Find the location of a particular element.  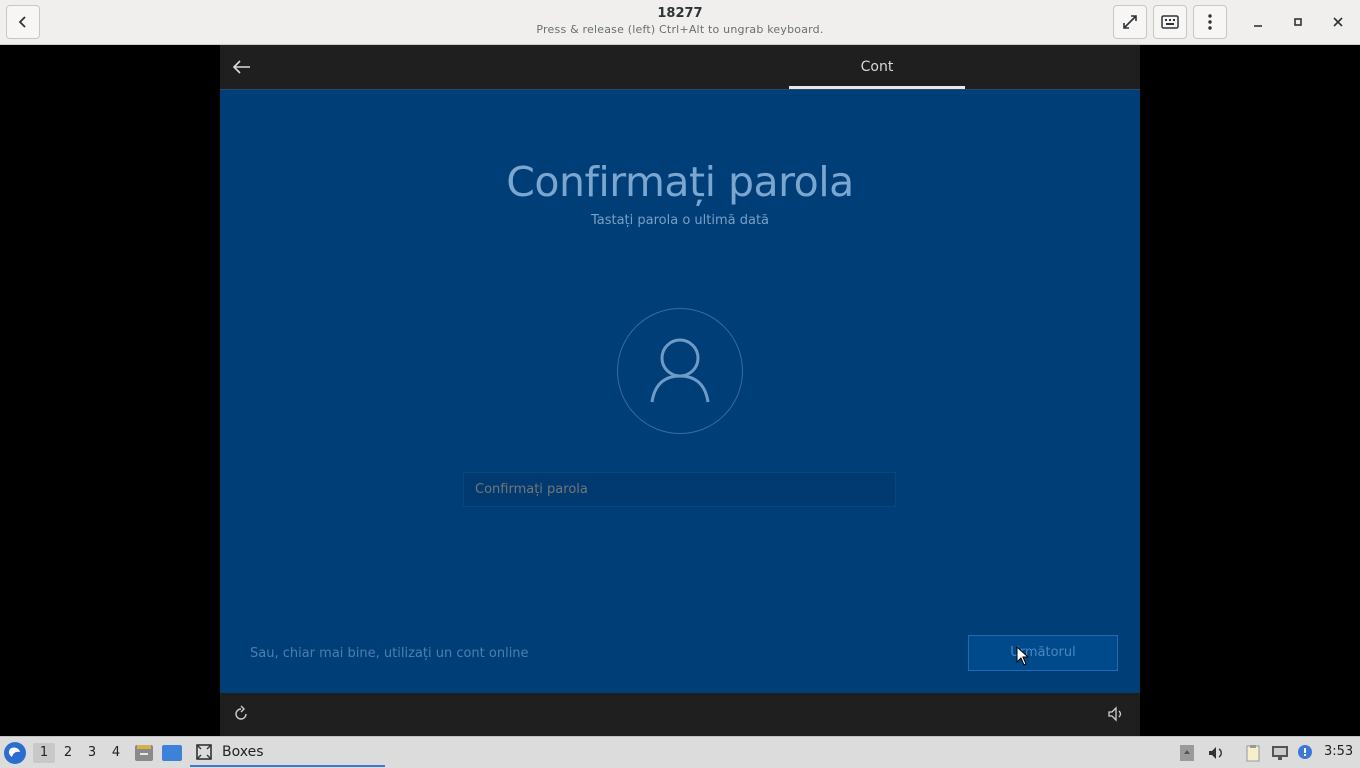

ease-of-access-icon is located at coordinates (241, 712).